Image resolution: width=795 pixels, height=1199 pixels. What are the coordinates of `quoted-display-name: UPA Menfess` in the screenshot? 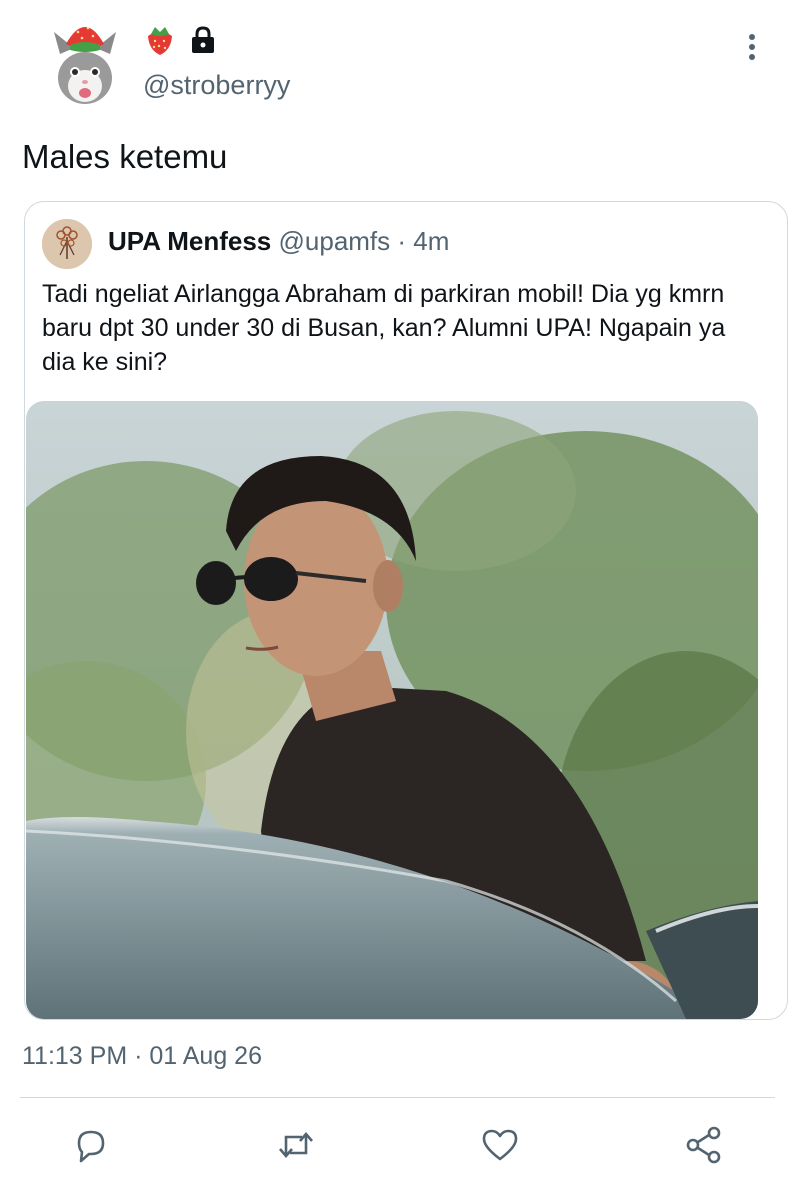 It's located at (189, 241).